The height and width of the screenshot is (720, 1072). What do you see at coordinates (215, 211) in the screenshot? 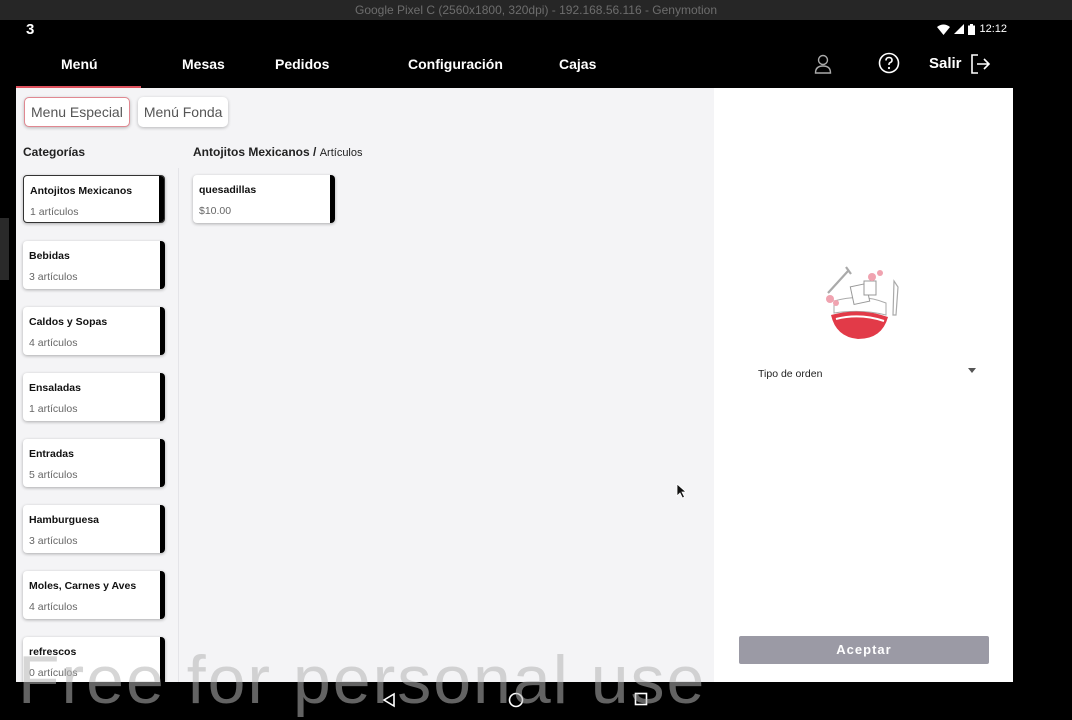
I see `product-price: $10.00` at bounding box center [215, 211].